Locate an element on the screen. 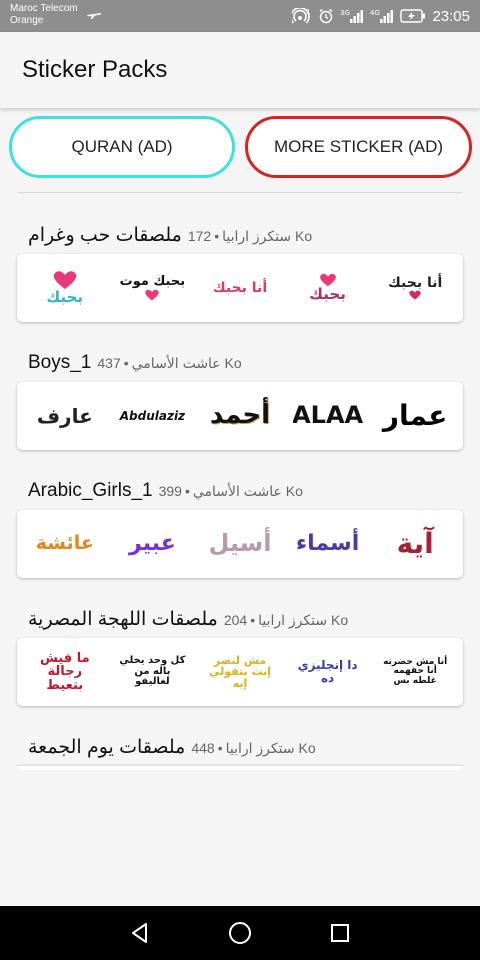  divider is located at coordinates (240, 192).